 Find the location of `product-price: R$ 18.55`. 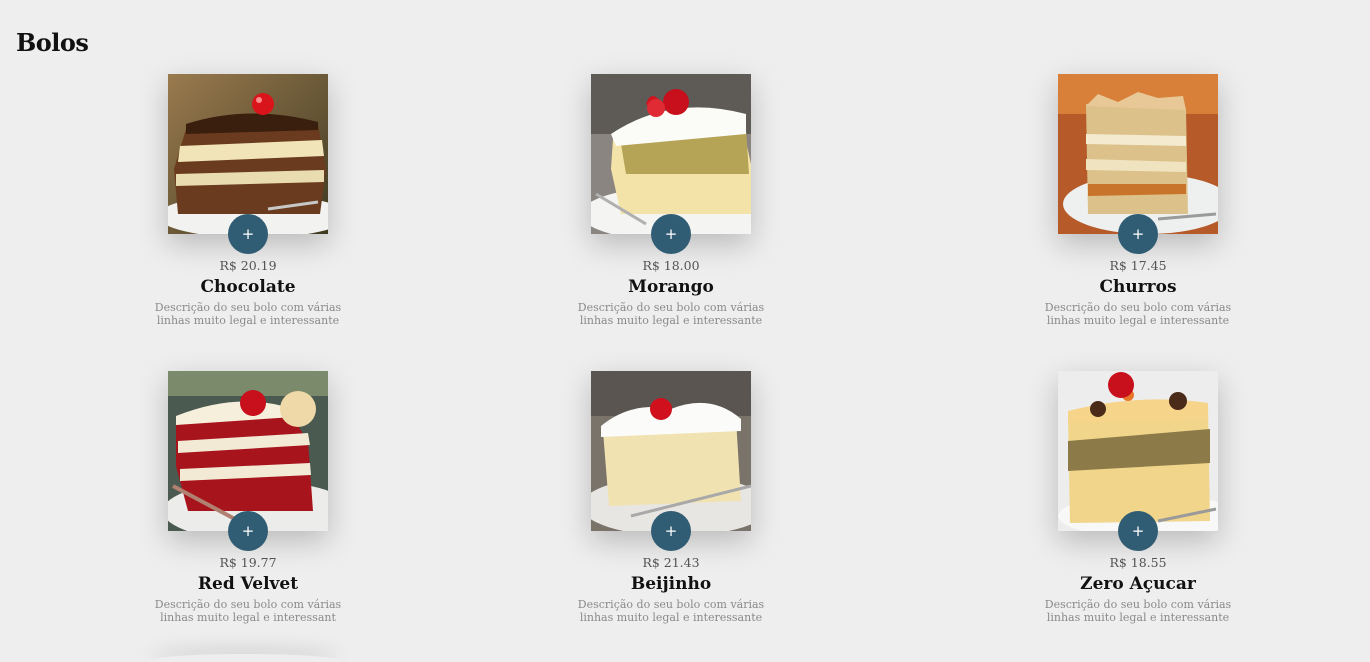

product-price: R$ 18.55 is located at coordinates (1138, 562).